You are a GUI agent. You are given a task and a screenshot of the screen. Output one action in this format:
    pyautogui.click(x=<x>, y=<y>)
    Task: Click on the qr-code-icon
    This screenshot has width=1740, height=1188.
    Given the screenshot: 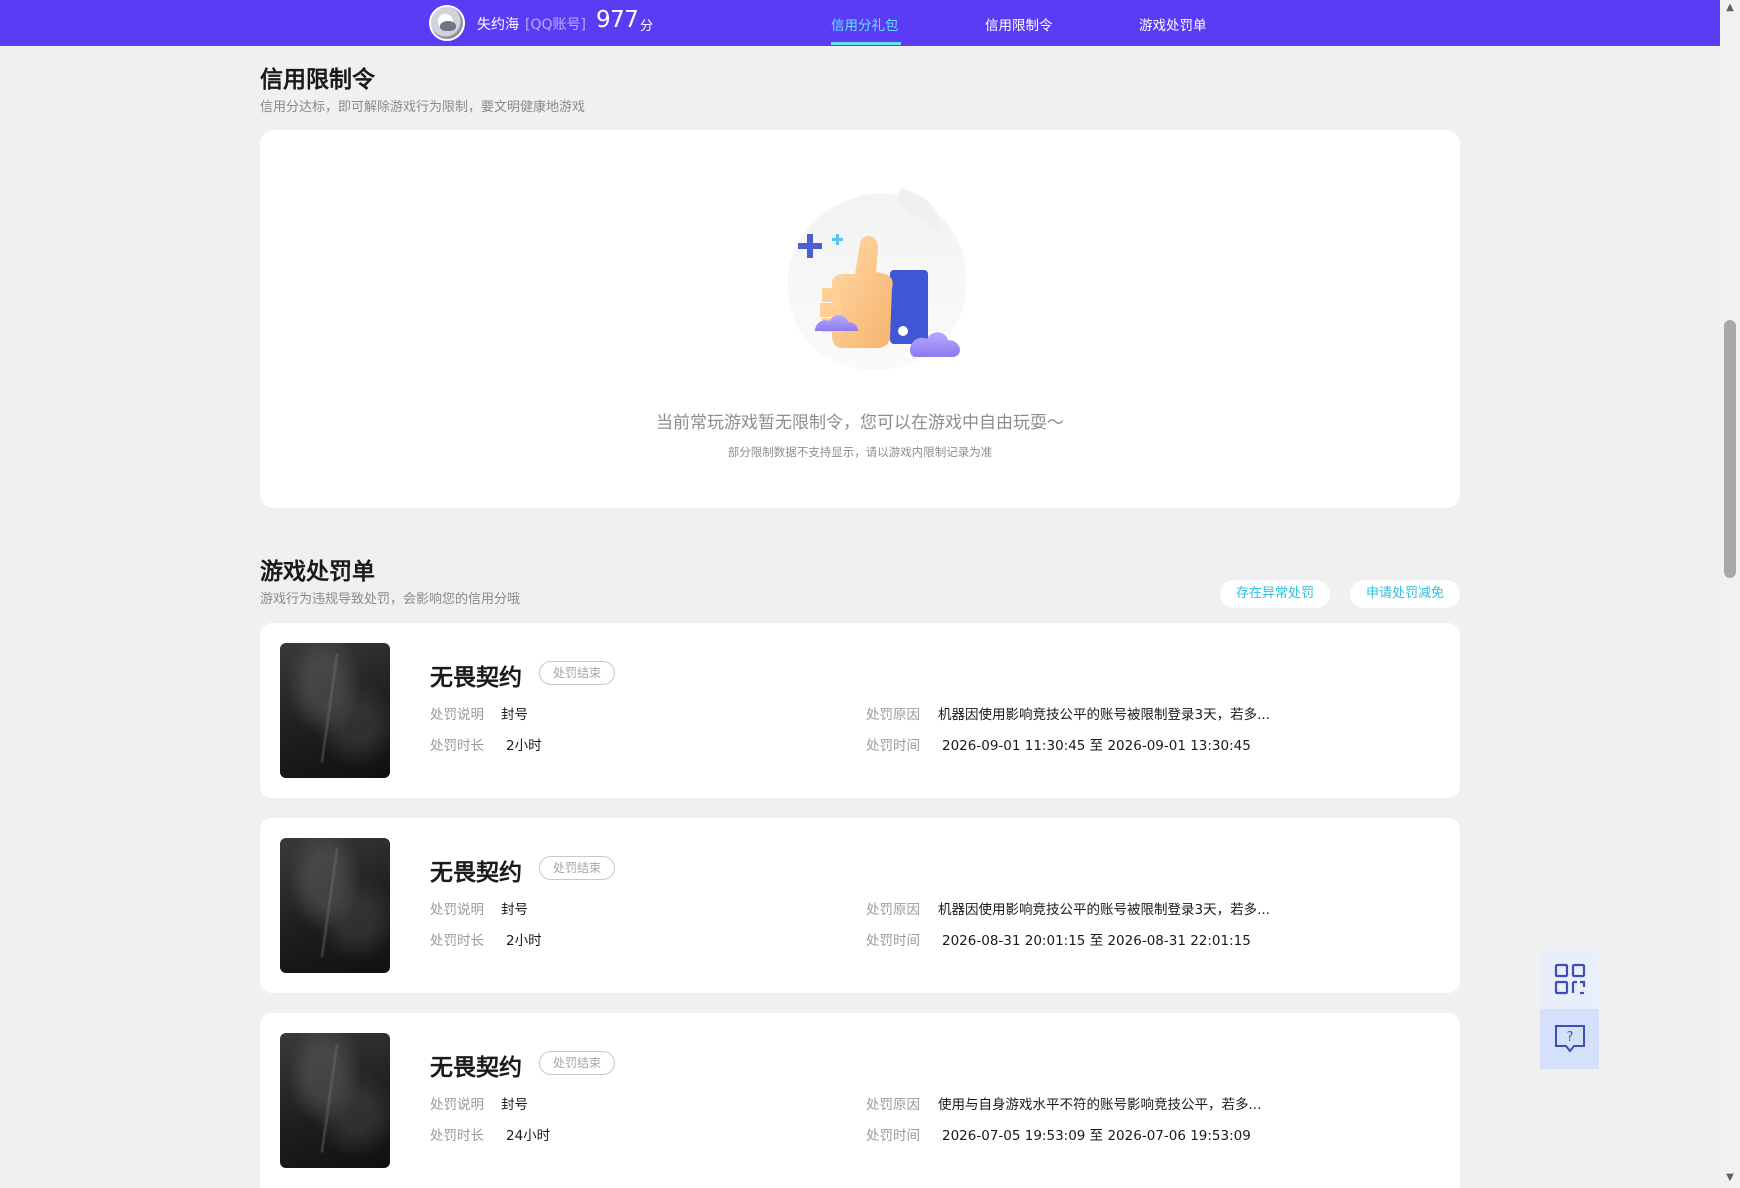 What is the action you would take?
    pyautogui.click(x=1569, y=979)
    